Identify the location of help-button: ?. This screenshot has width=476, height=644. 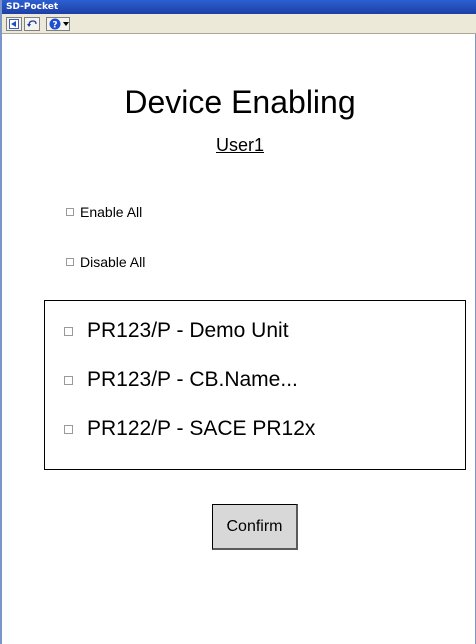
(58, 24).